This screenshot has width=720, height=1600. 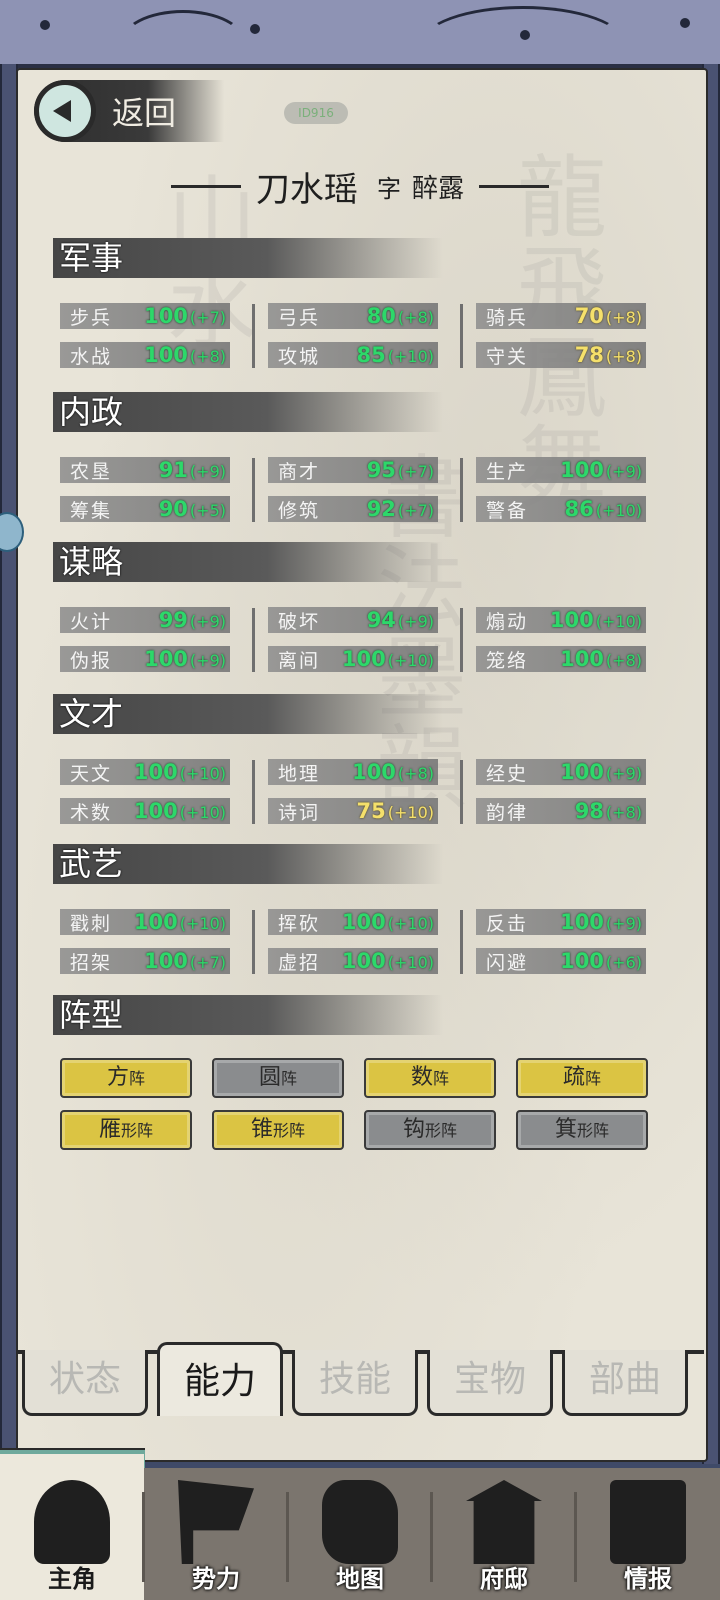 I want to click on nav-item-4: 情报, so click(x=648, y=1534).